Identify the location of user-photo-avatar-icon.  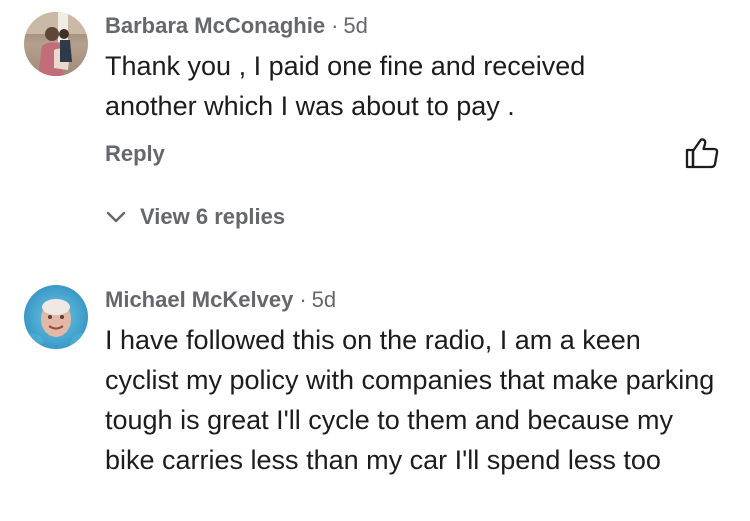
(56, 317).